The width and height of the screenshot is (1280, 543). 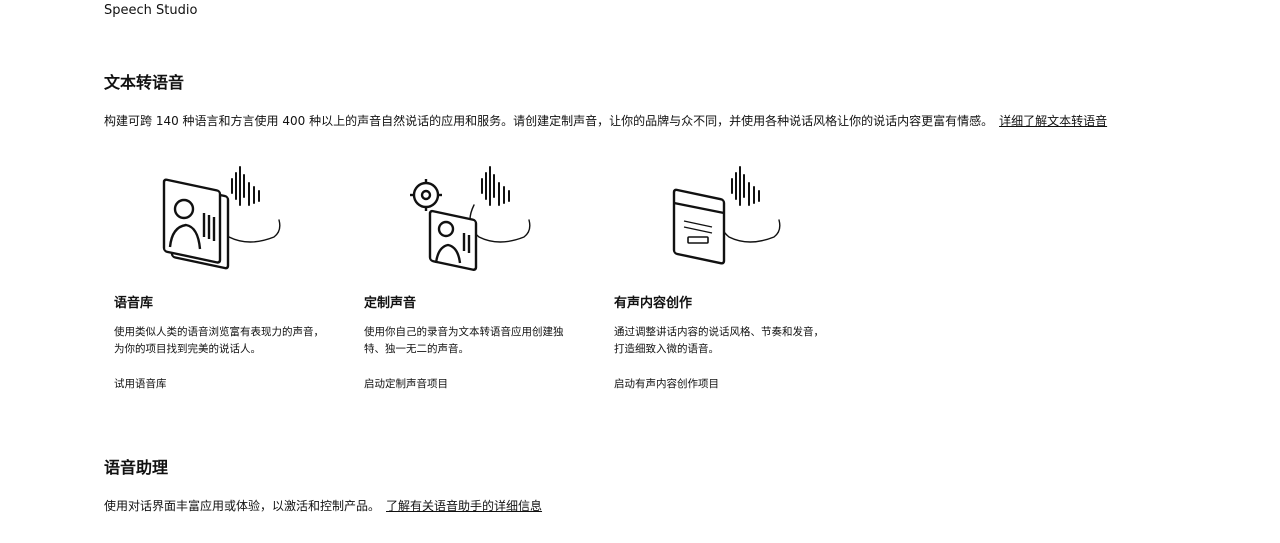 I want to click on start-audio-content-link: 启动有声内容创作项目, so click(x=666, y=384).